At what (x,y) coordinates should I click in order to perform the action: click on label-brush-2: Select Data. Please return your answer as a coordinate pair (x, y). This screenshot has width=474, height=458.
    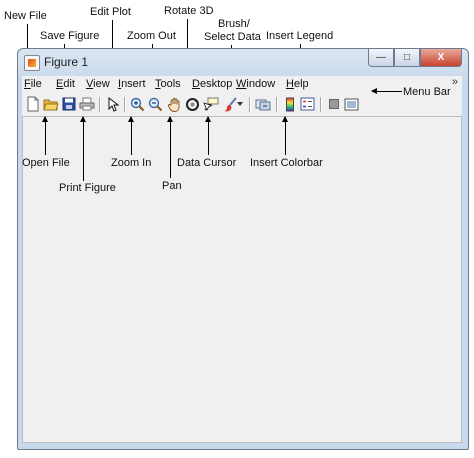
    Looking at the image, I should click on (232, 37).